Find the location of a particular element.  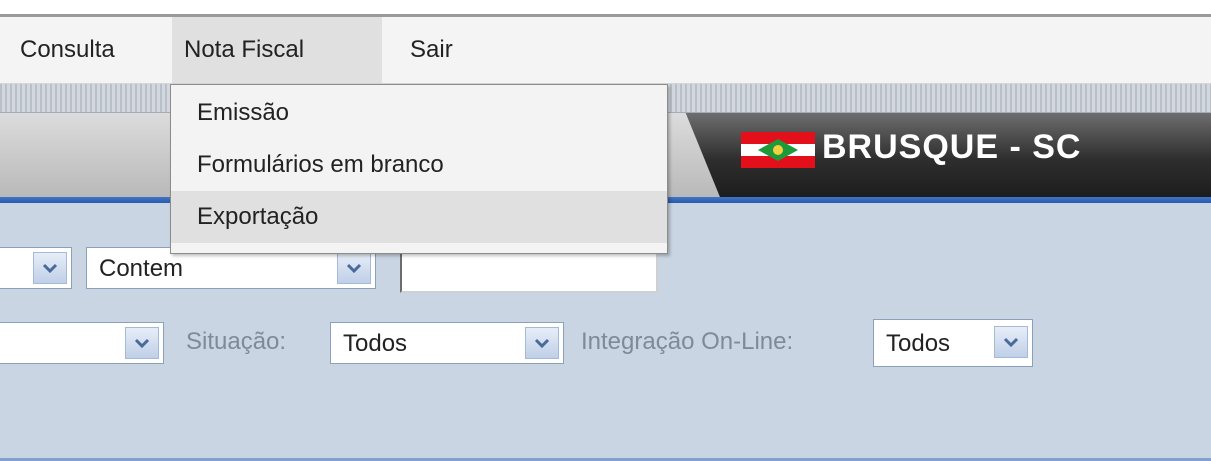

field-select is located at coordinates (36, 268).